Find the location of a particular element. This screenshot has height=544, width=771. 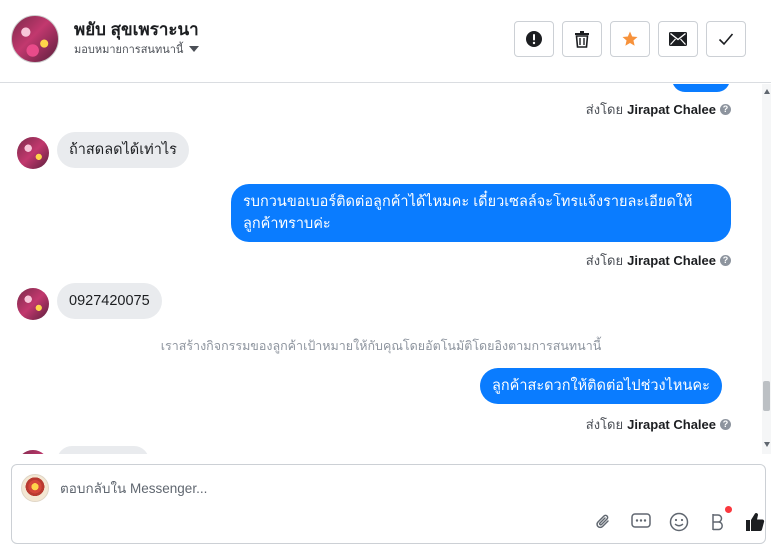

composer-tools is located at coordinates (679, 519).